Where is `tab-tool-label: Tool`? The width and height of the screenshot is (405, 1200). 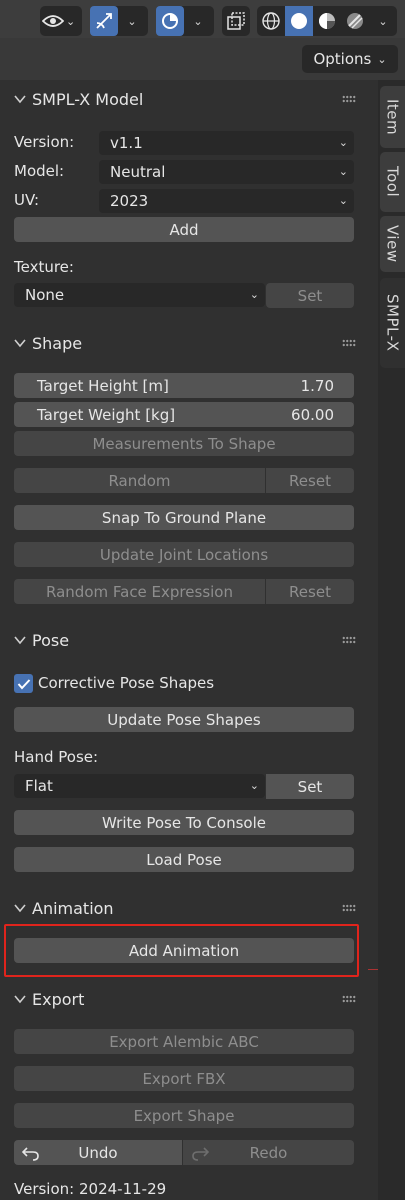 tab-tool-label: Tool is located at coordinates (392, 182).